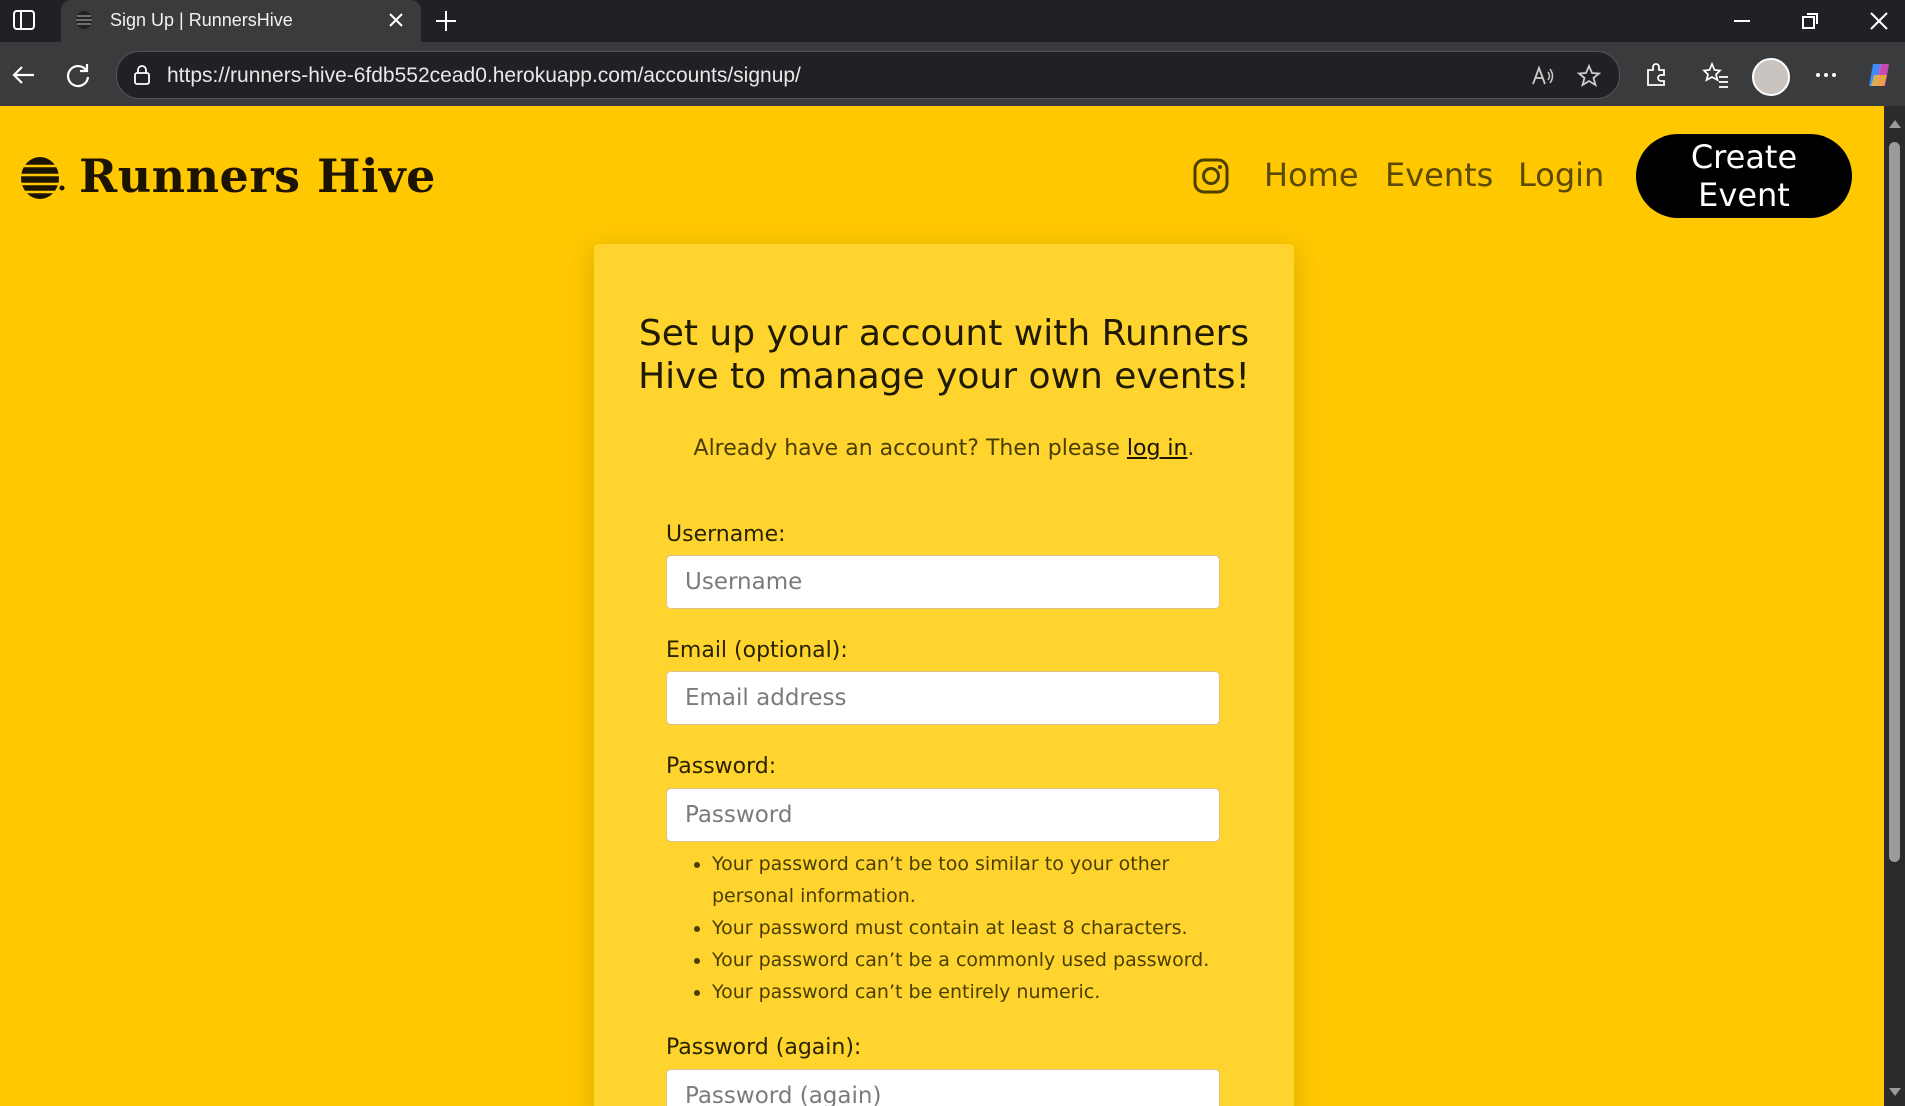 The height and width of the screenshot is (1106, 1905). I want to click on beehive-logo-icon, so click(42, 176).